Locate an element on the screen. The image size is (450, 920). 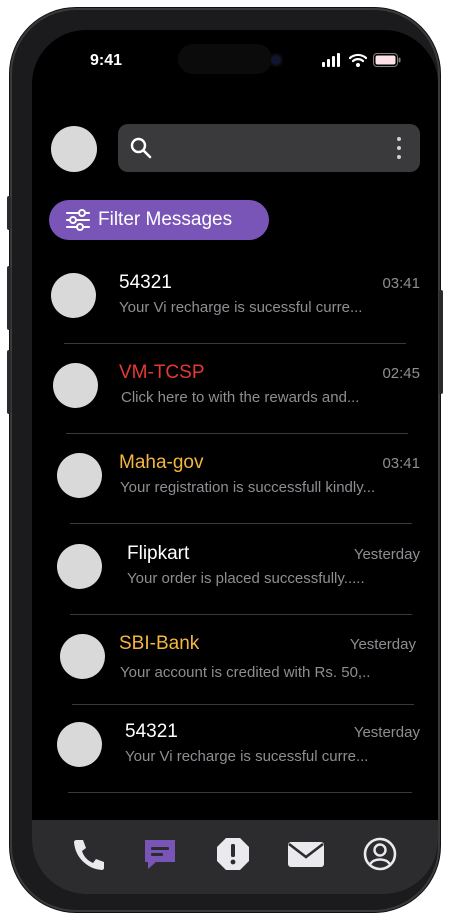
alert-icon is located at coordinates (233, 854).